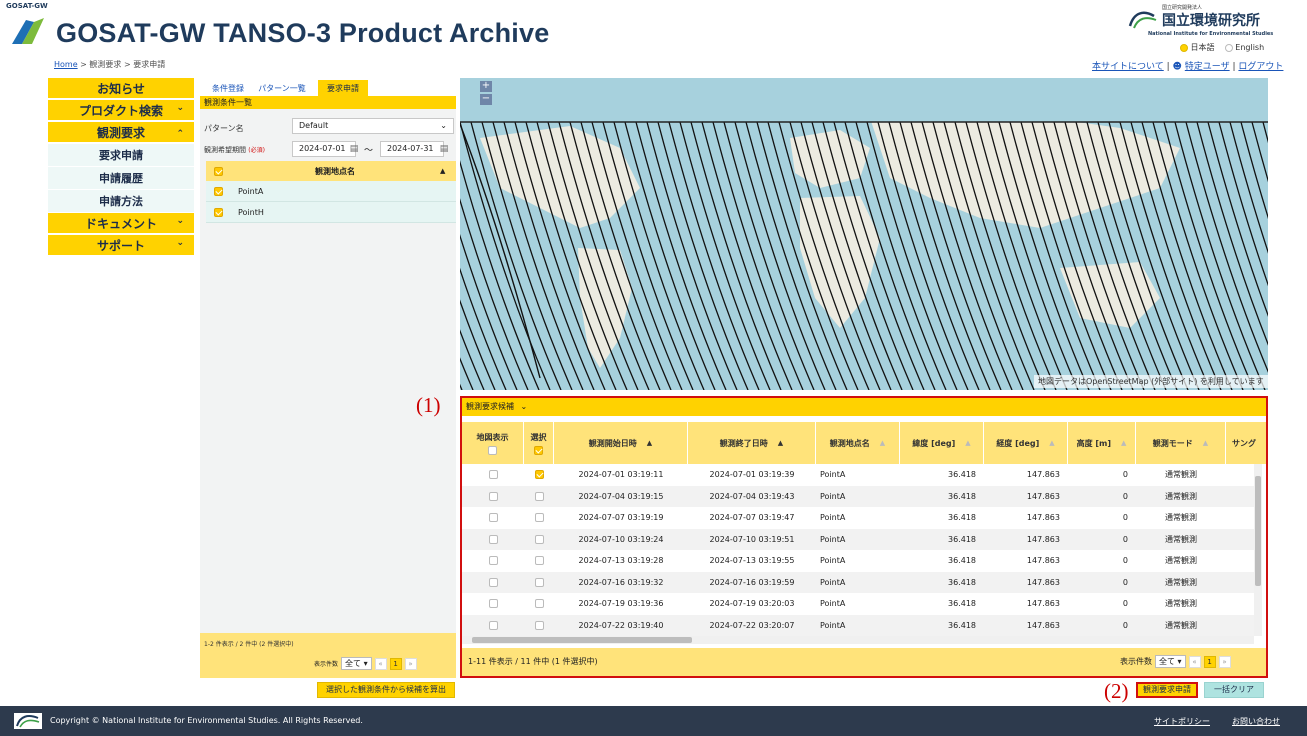 This screenshot has width=1307, height=736. Describe the element at coordinates (1203, 47) in the screenshot. I see `lang-label-ja: 日本語` at that location.